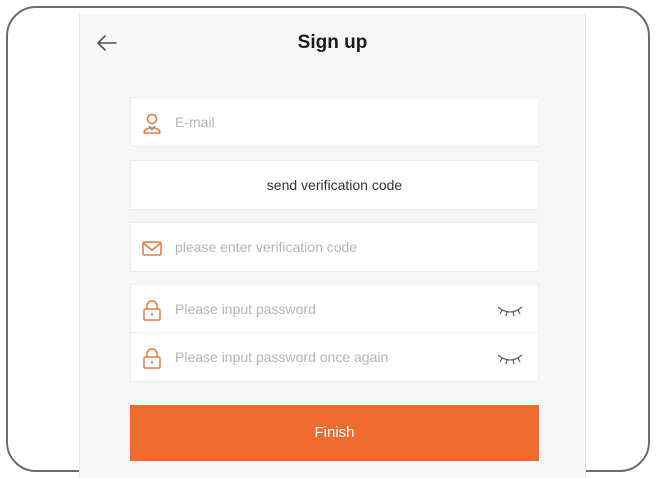  Describe the element at coordinates (325, 309) in the screenshot. I see `password-input` at that location.